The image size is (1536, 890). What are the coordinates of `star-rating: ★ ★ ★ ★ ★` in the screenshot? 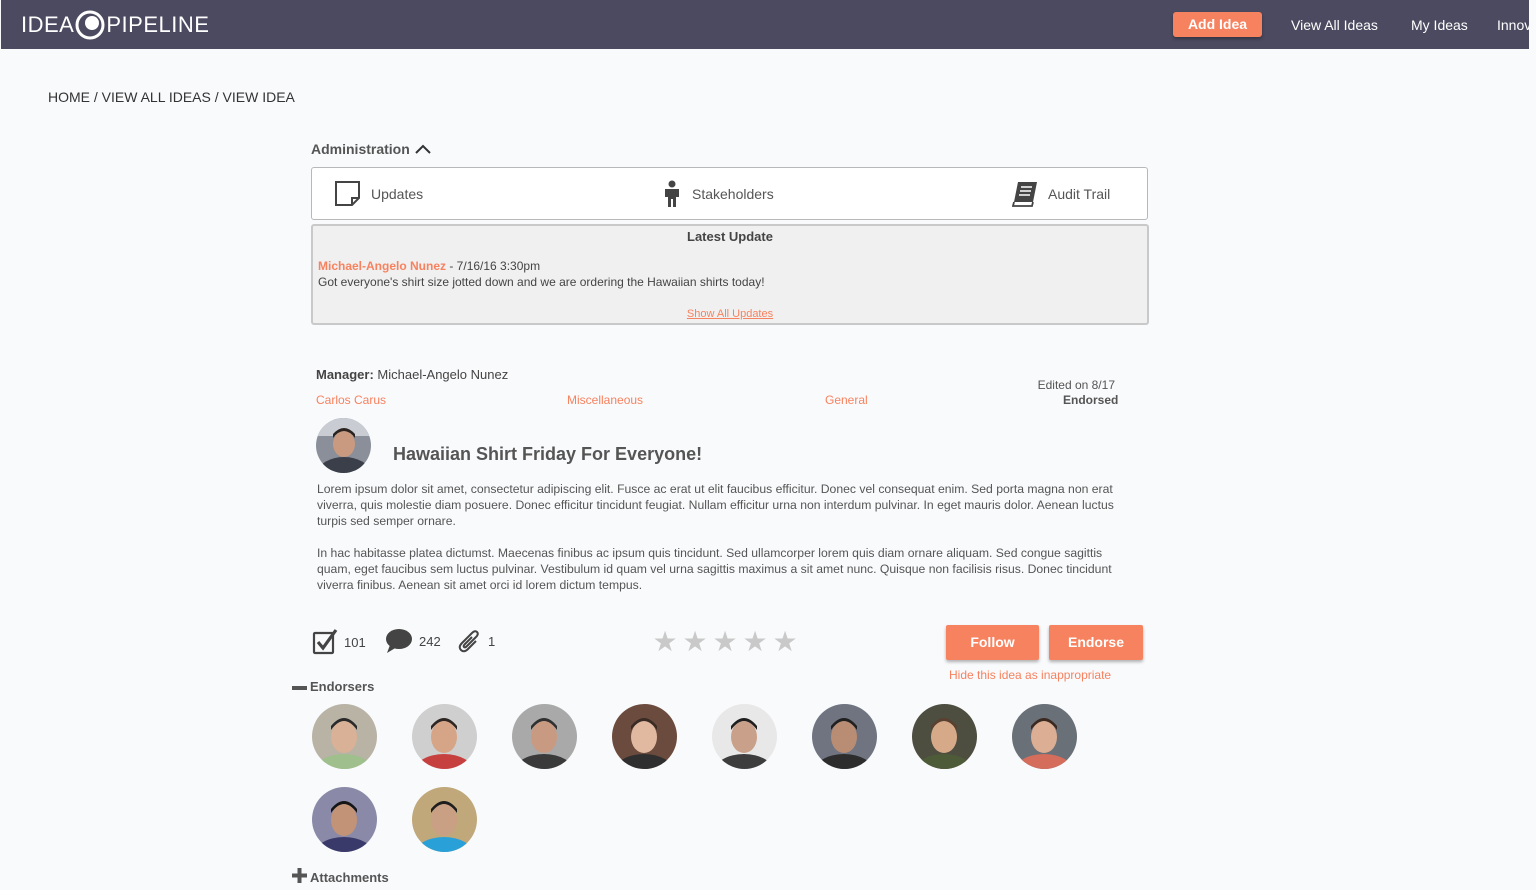 It's located at (725, 642).